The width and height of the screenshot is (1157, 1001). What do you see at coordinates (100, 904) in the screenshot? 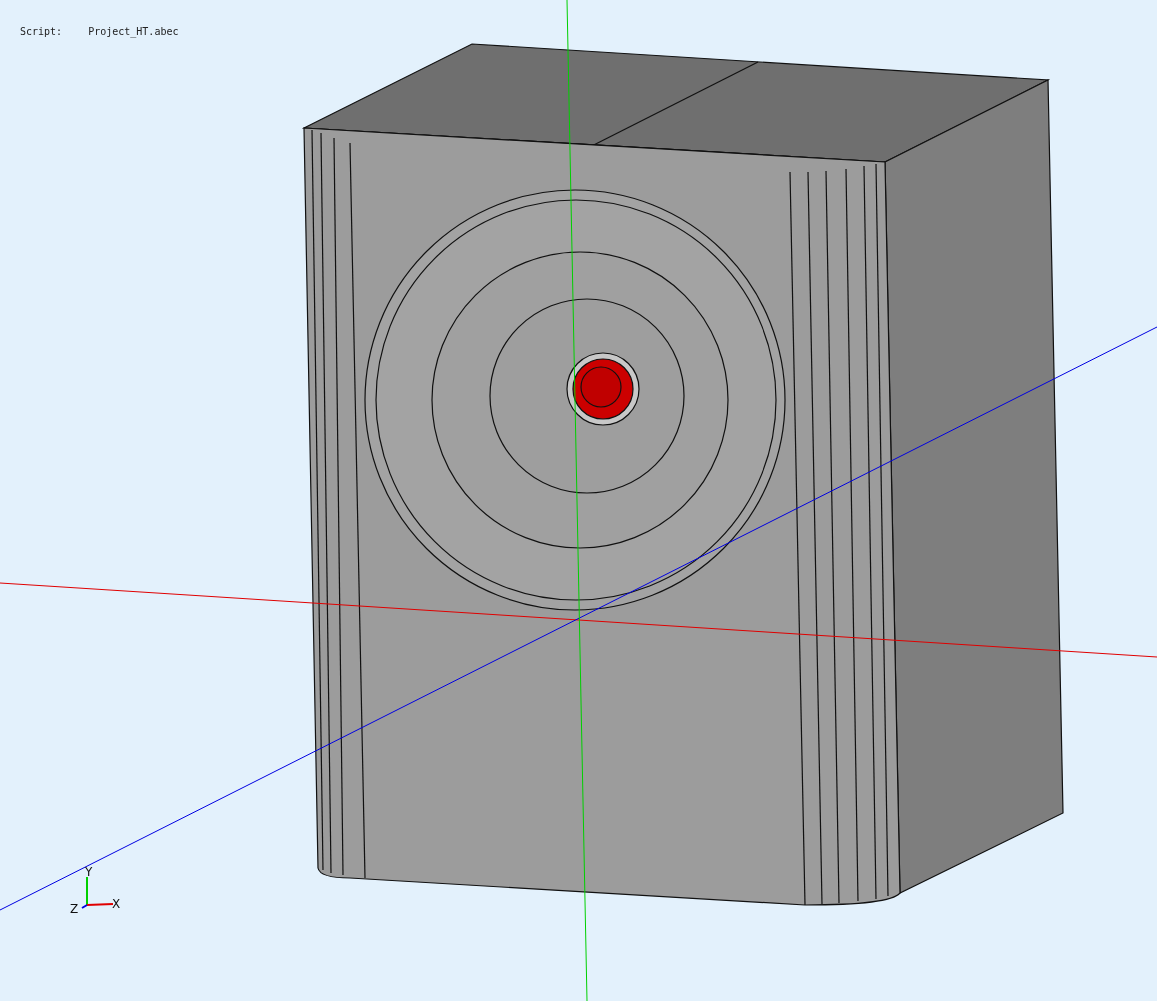
I see `triad-x-axis` at bounding box center [100, 904].